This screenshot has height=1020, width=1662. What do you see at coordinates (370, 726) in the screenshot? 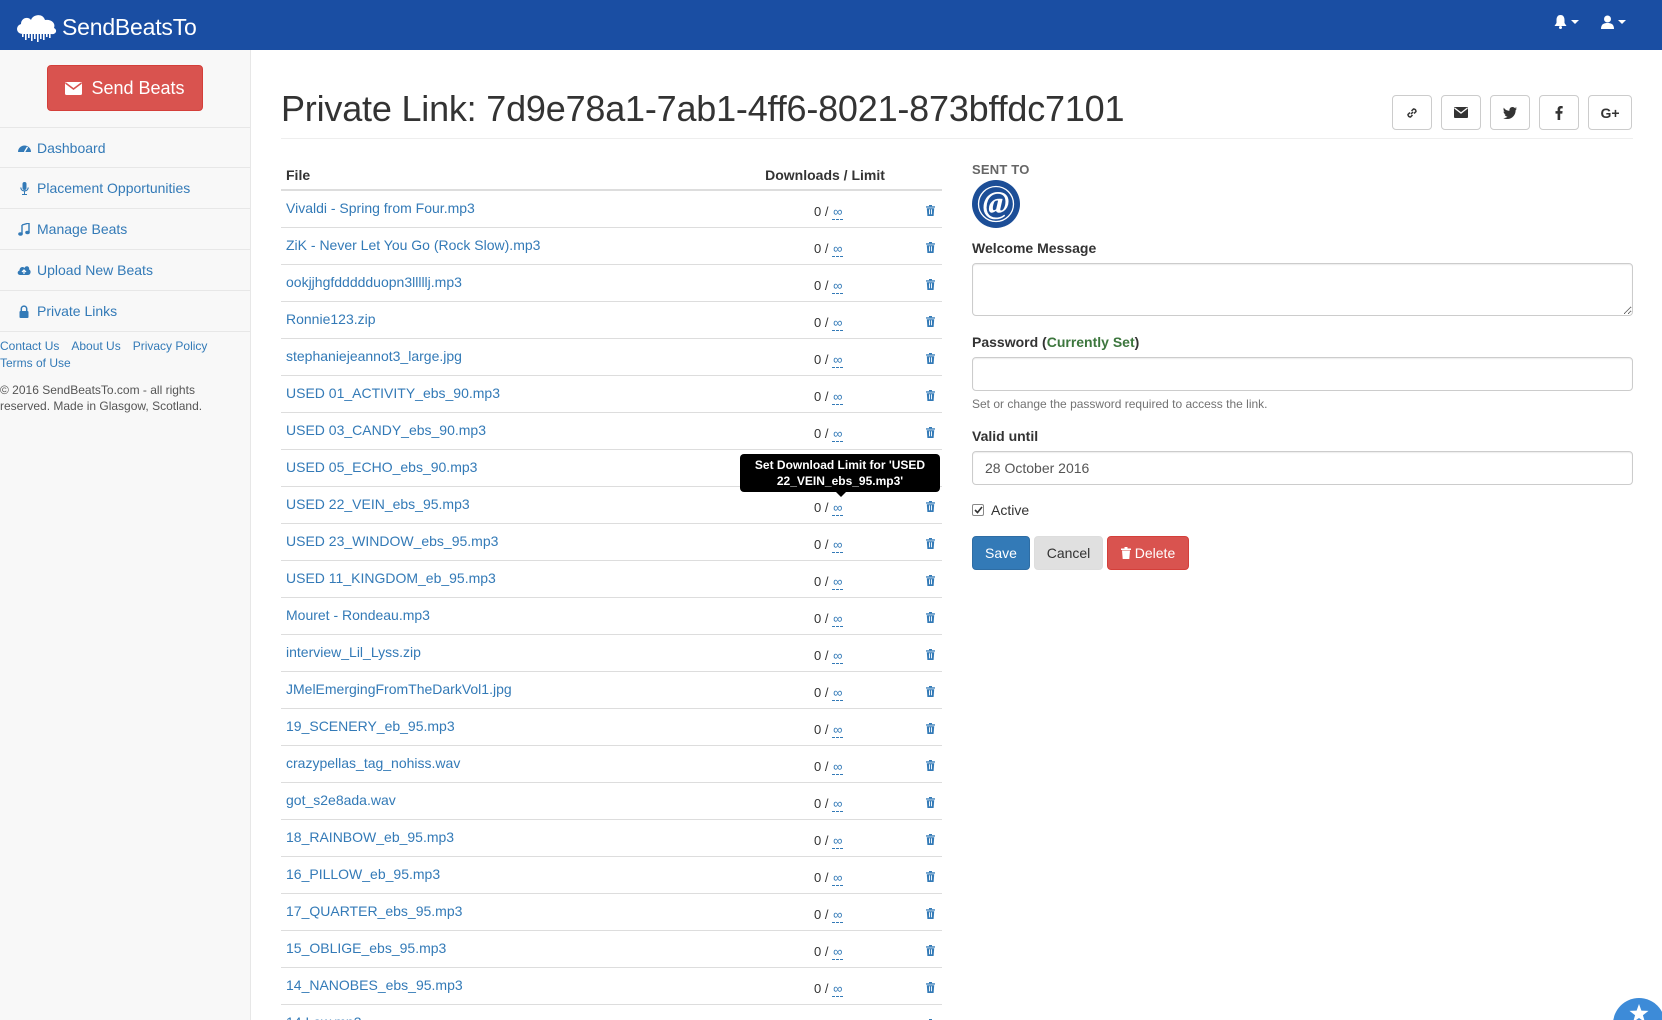
I see `file-link: 19_SCENERY_eb_95.mp3` at bounding box center [370, 726].